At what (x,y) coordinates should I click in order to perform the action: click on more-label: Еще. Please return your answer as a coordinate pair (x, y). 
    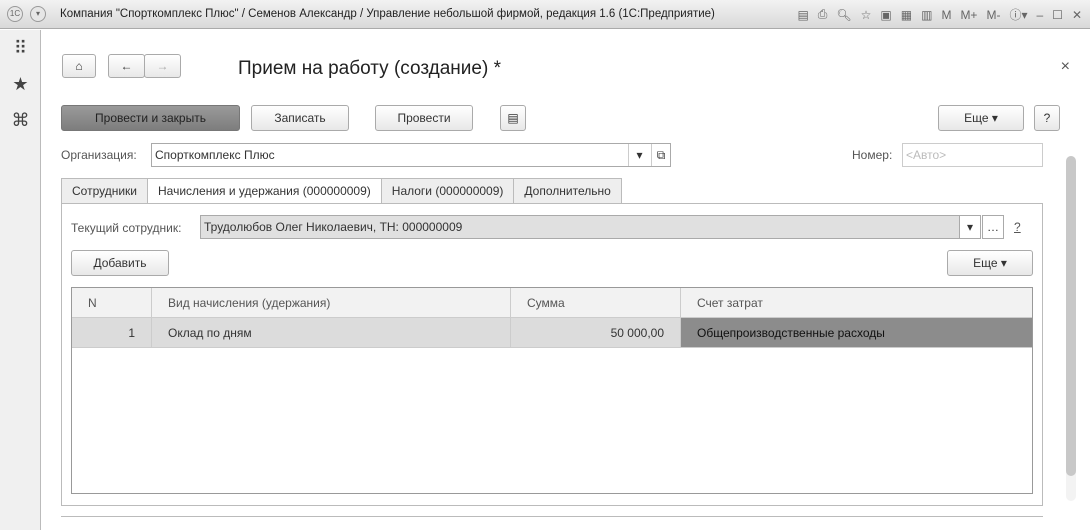
    Looking at the image, I should click on (976, 118).